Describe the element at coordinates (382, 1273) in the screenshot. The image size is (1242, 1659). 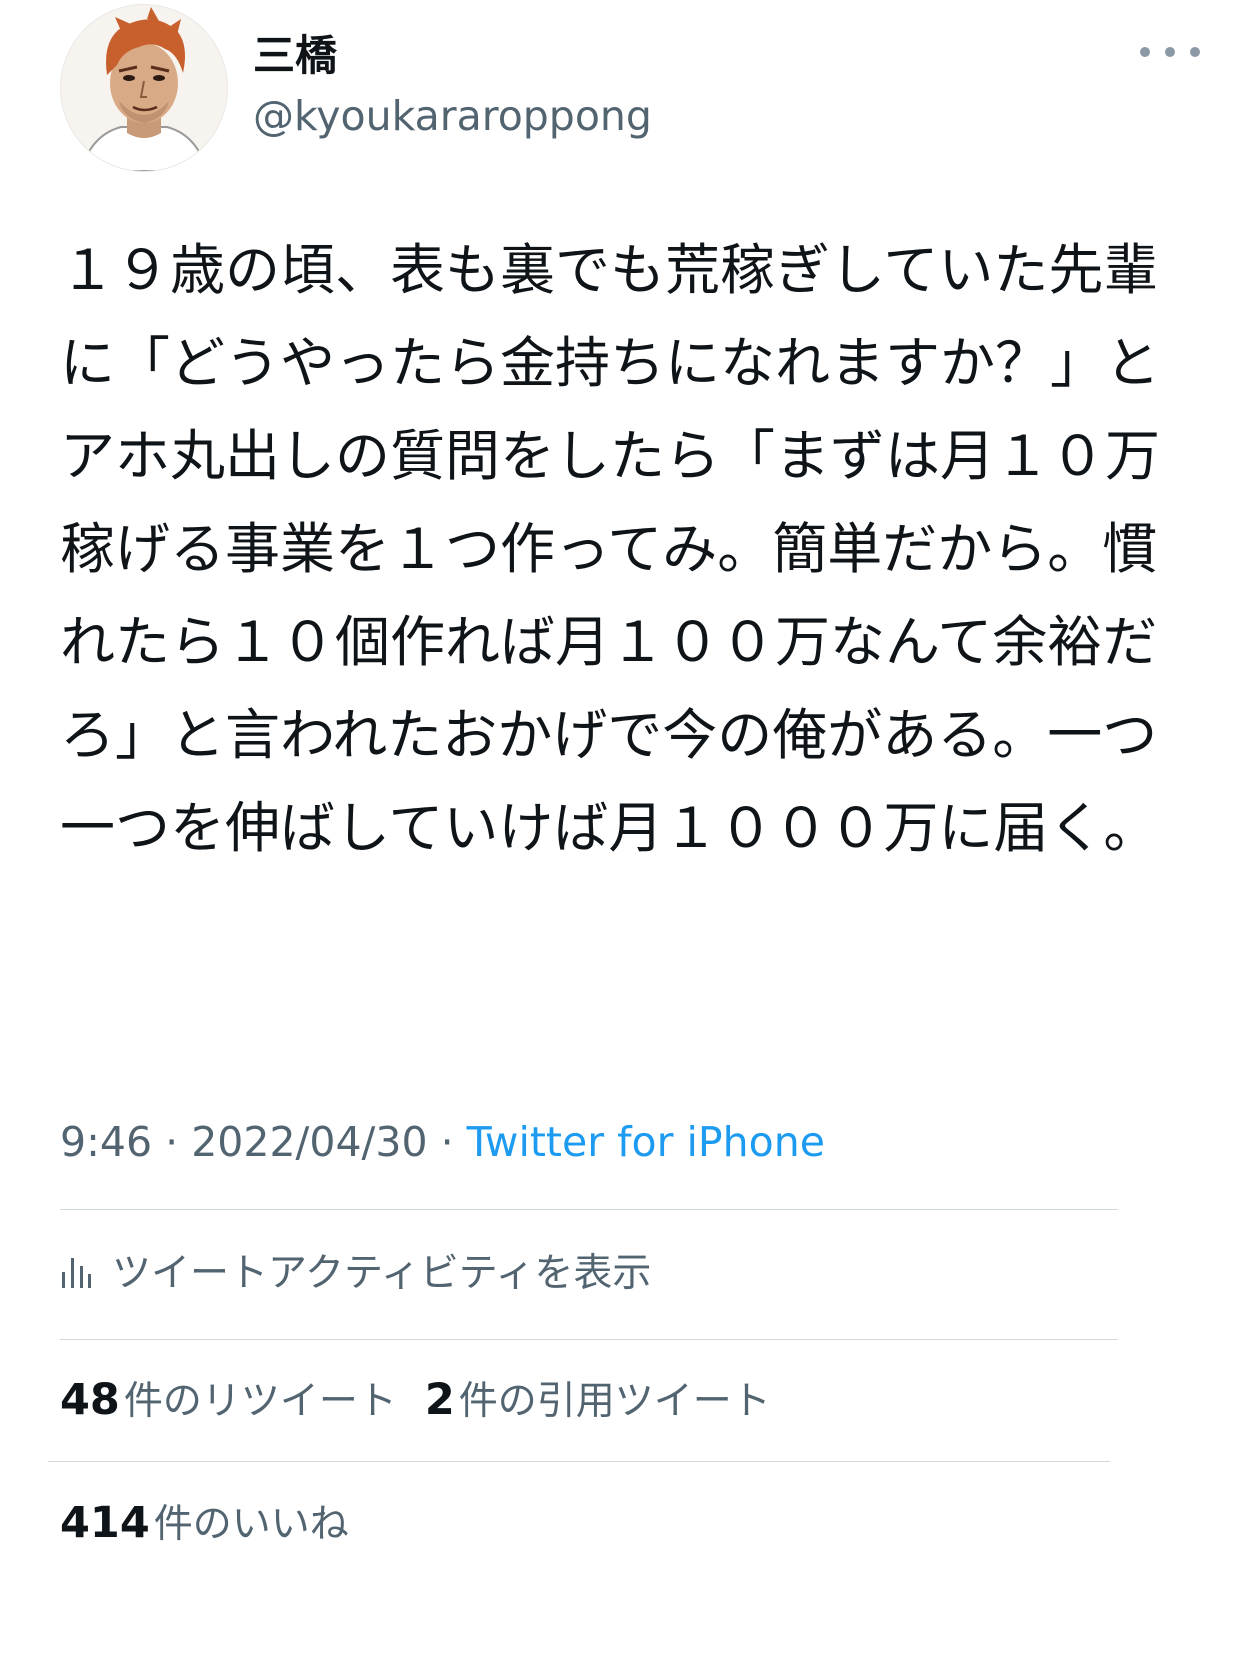
I see `tweet-activity-label: ツイートアクティビティを表示` at that location.